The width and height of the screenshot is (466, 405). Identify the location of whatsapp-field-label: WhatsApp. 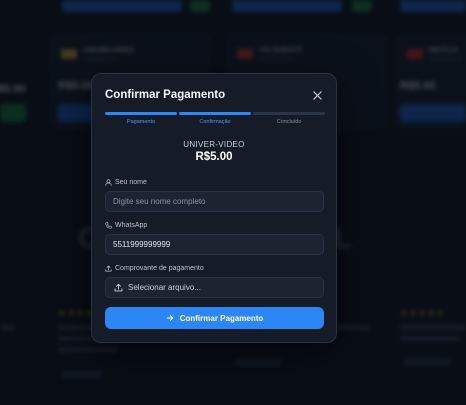
(126, 225).